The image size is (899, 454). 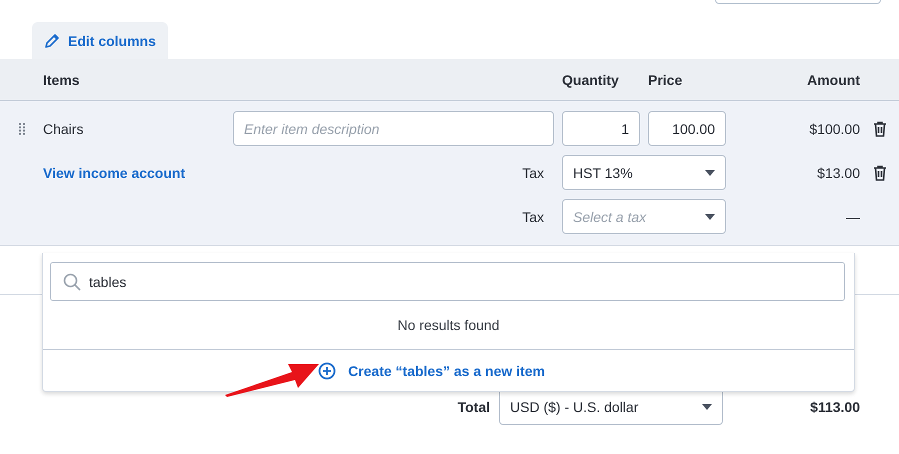 What do you see at coordinates (63, 128) in the screenshot?
I see `item-name: Chairs` at bounding box center [63, 128].